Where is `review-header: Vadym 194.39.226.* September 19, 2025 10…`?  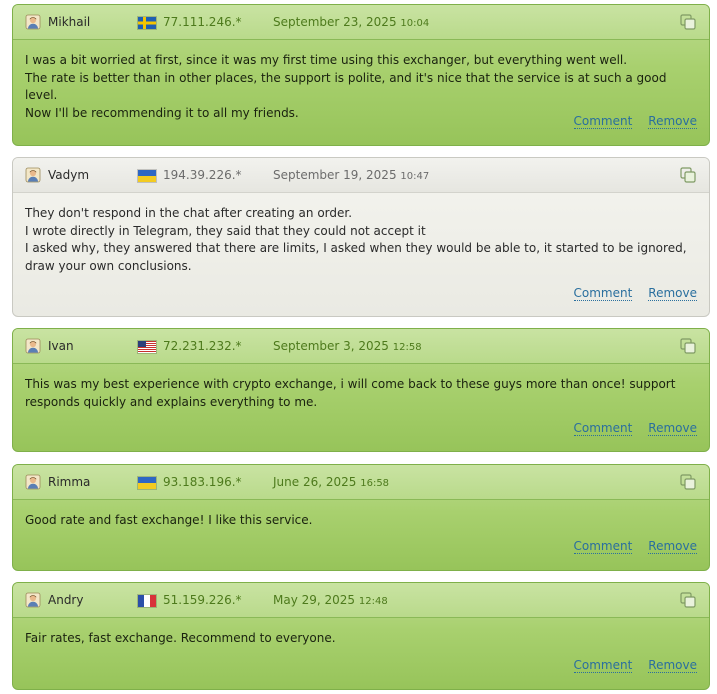 review-header: Vadym 194.39.226.* September 19, 2025 10… is located at coordinates (361, 175).